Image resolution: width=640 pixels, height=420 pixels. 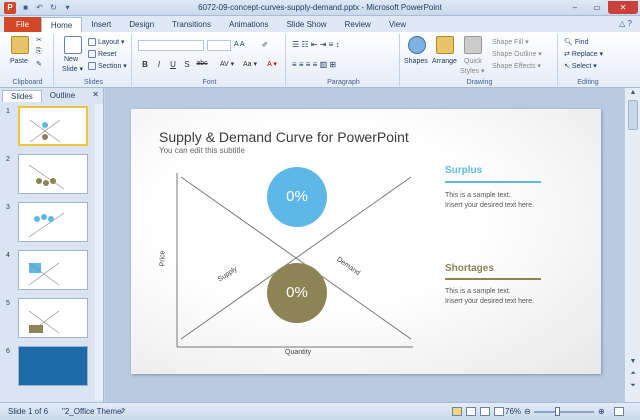 I want to click on maximize-button: ▭, so click(x=597, y=7).